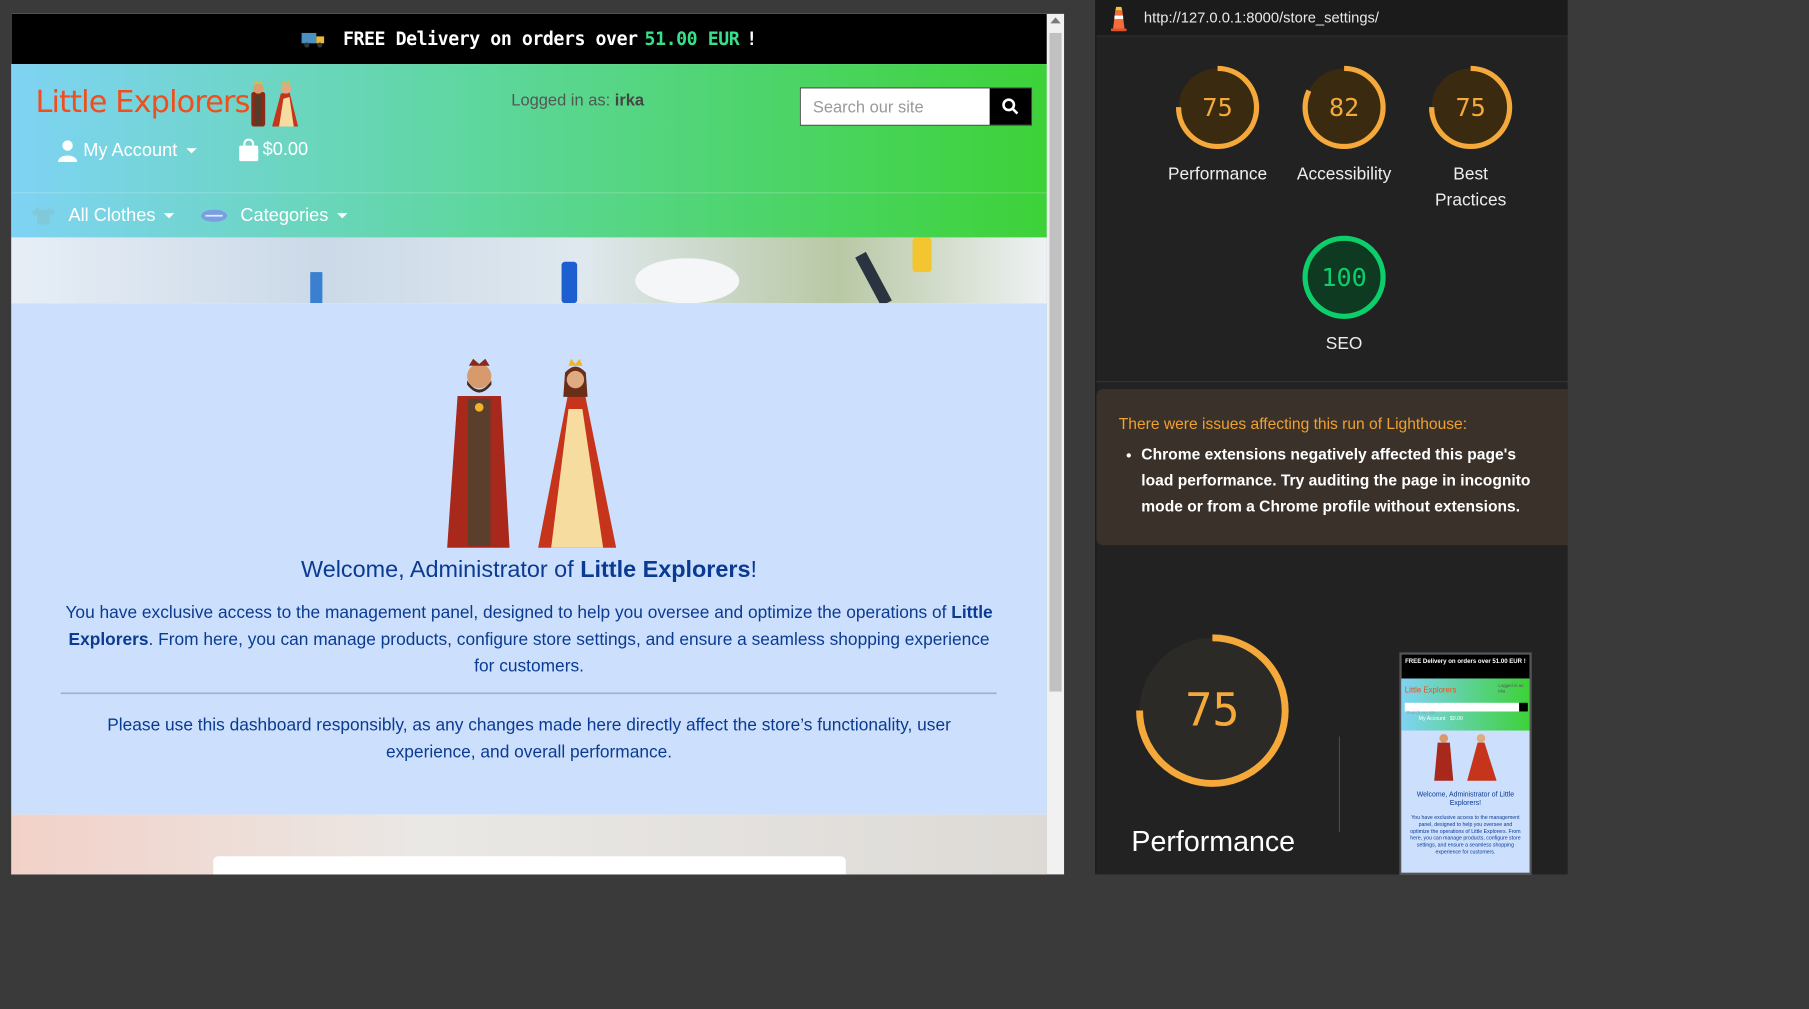 Image resolution: width=1809 pixels, height=1009 pixels. What do you see at coordinates (1055, 362) in the screenshot?
I see `scrollbar-thumb` at bounding box center [1055, 362].